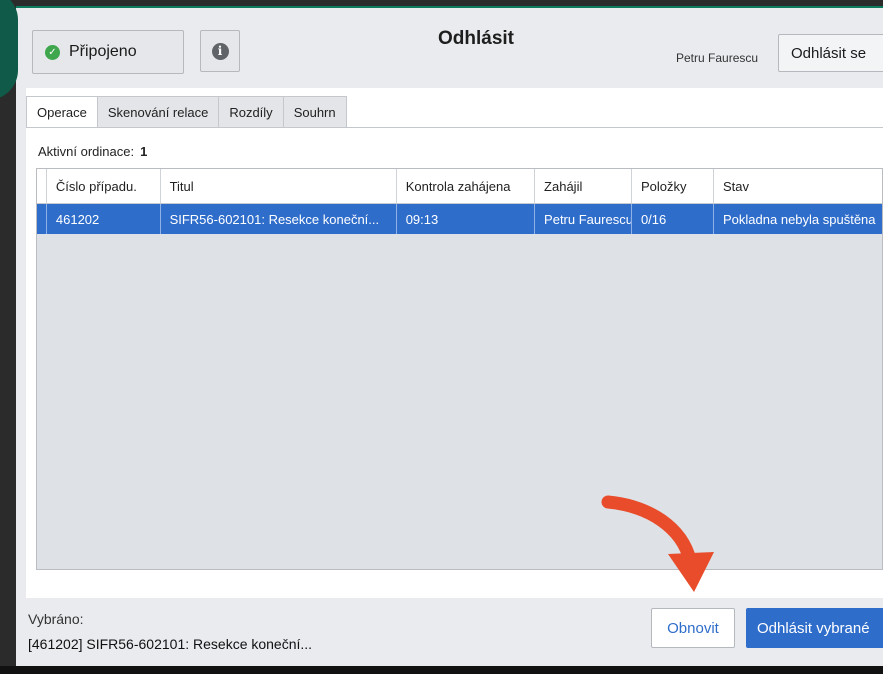 Image resolution: width=883 pixels, height=674 pixels. Describe the element at coordinates (466, 186) in the screenshot. I see `column-header-check-started: Kontrola zahájena` at that location.